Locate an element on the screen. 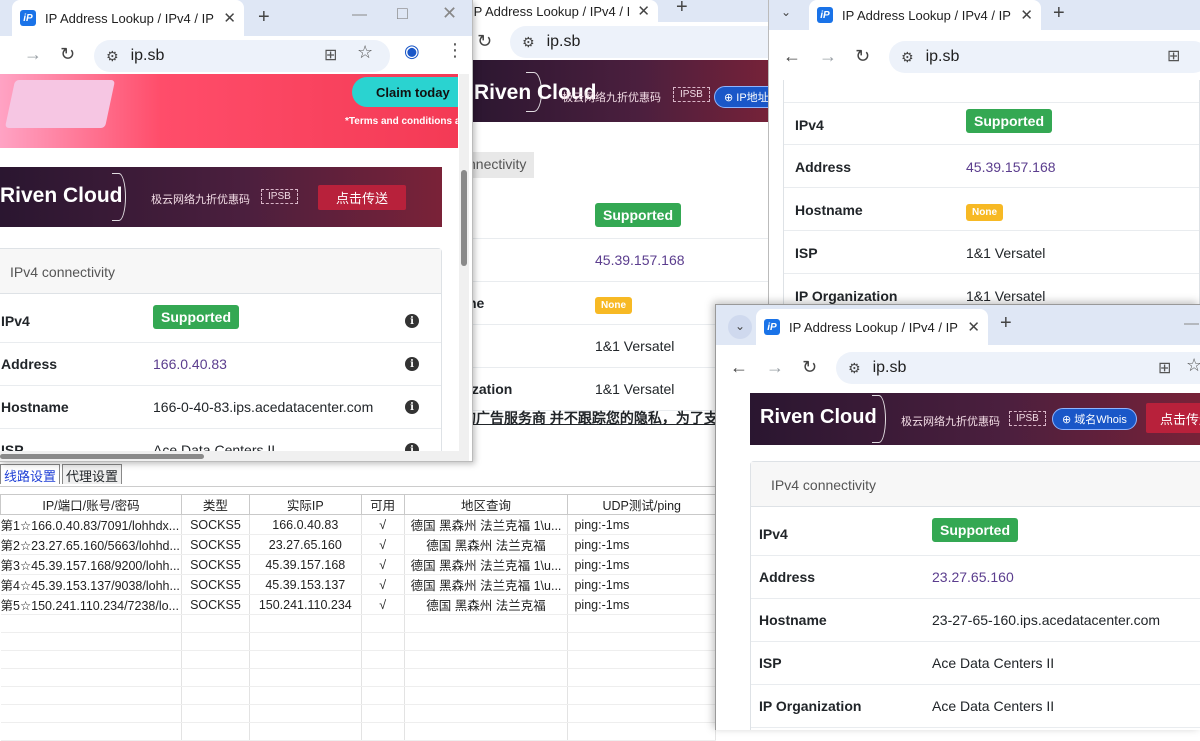 The width and height of the screenshot is (1200, 741). vertical-scrollbar is located at coordinates (464, 267).